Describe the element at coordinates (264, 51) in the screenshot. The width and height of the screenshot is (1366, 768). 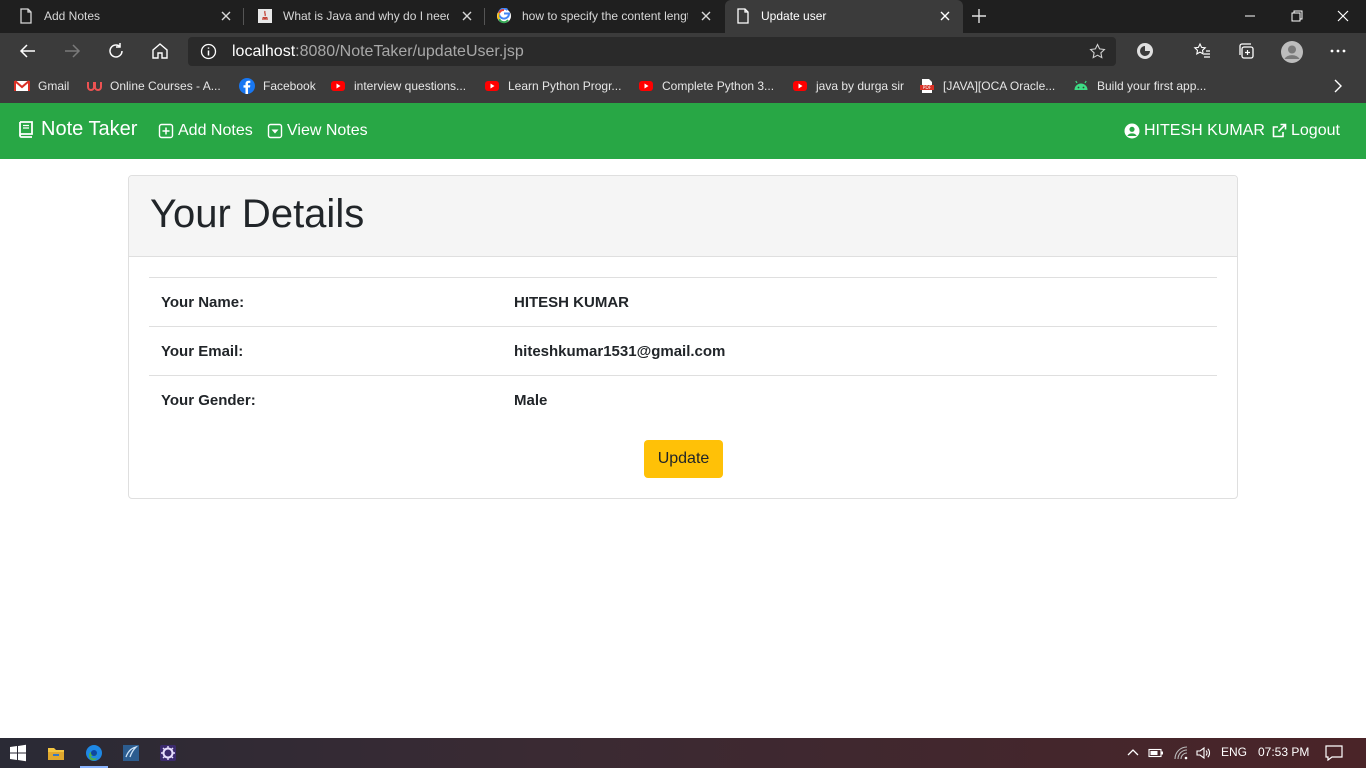
I see `url-host: localhost` at that location.